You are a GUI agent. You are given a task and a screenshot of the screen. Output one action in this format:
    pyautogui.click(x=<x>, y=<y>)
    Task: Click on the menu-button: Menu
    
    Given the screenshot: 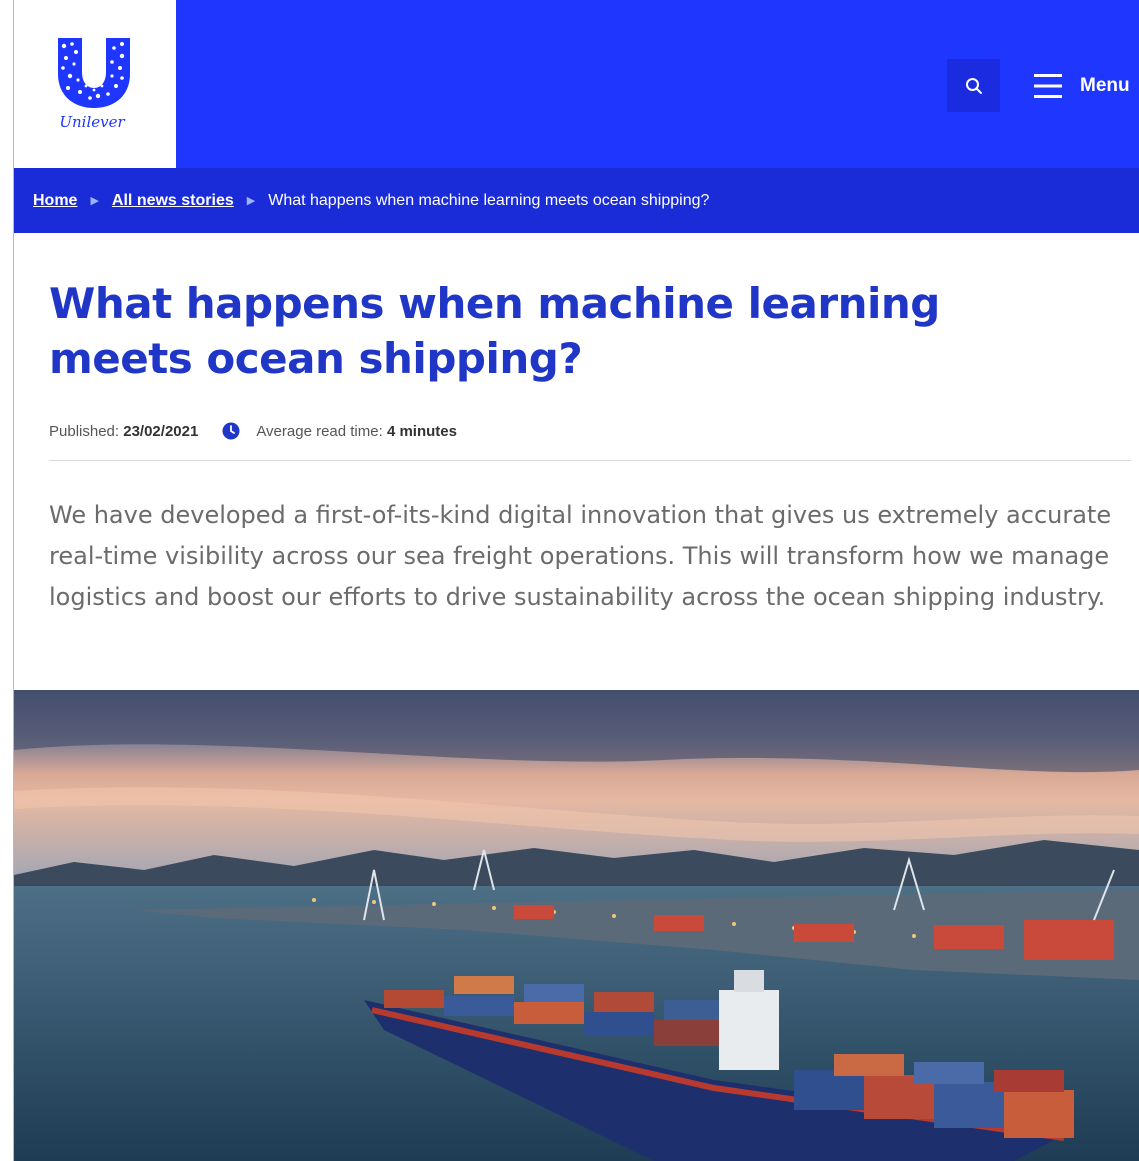 What is the action you would take?
    pyautogui.click(x=1082, y=86)
    